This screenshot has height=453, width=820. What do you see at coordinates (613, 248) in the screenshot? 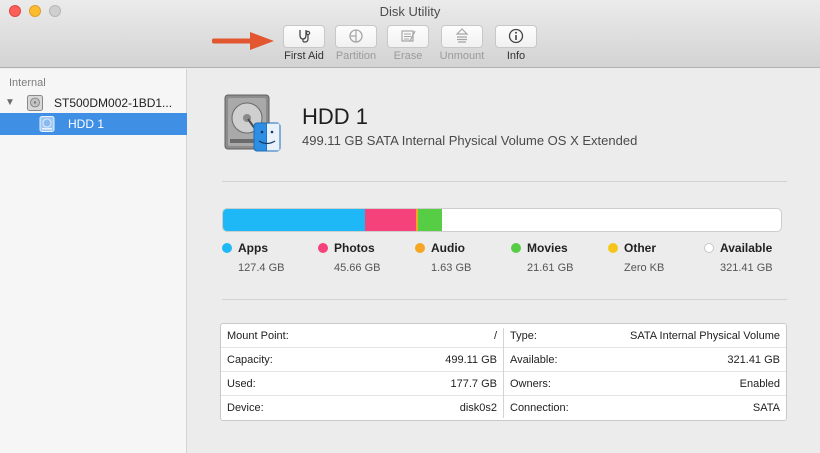
I see `legend-dot-other` at bounding box center [613, 248].